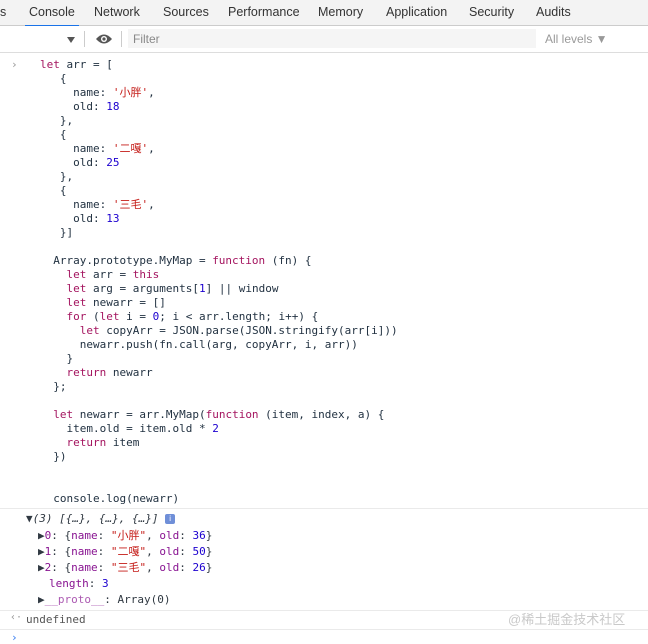 The height and width of the screenshot is (644, 648). I want to click on tab-security: Security, so click(491, 12).